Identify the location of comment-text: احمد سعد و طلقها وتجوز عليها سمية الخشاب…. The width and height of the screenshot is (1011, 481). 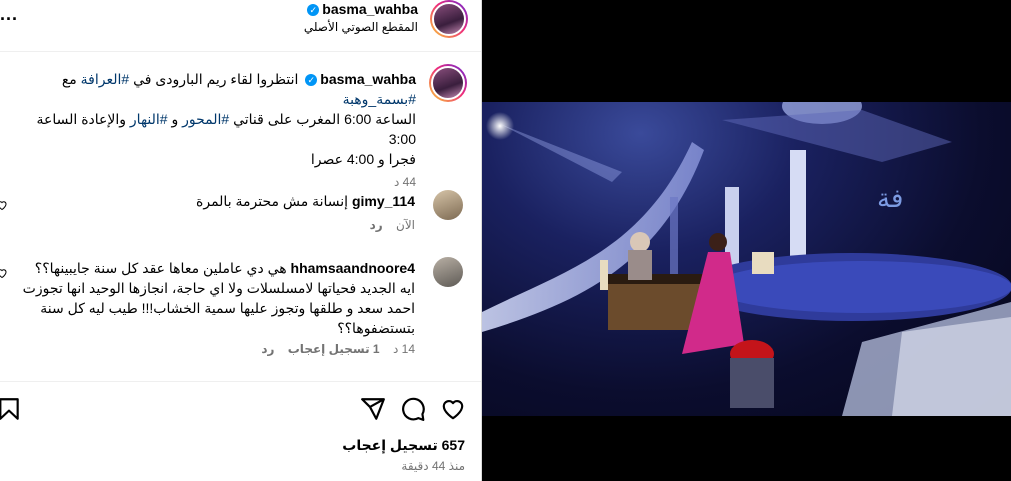
(227, 308).